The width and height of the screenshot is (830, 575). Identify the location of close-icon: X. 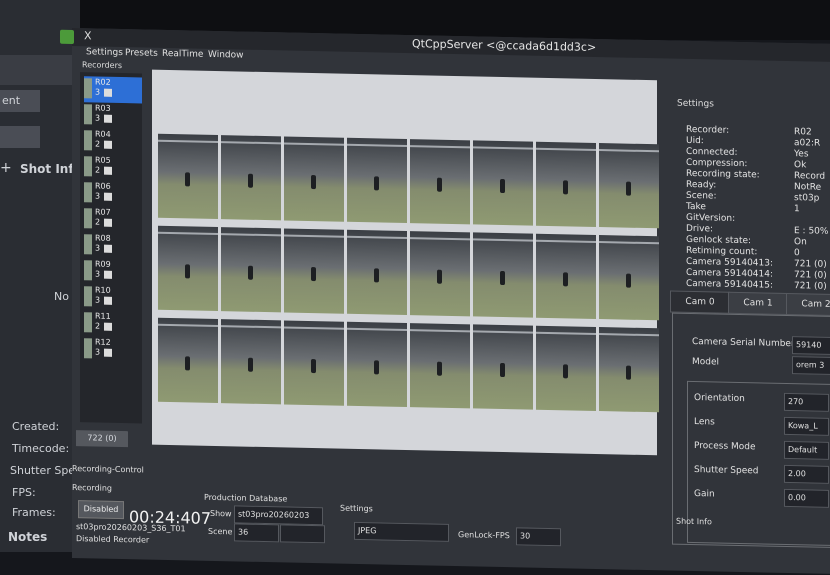
(88, 35).